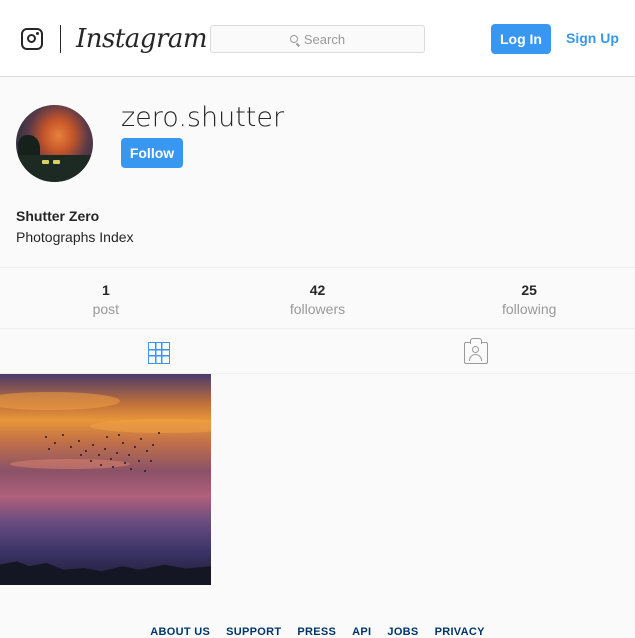 The image size is (635, 638). What do you see at coordinates (105, 573) in the screenshot?
I see `tree-skyline` at bounding box center [105, 573].